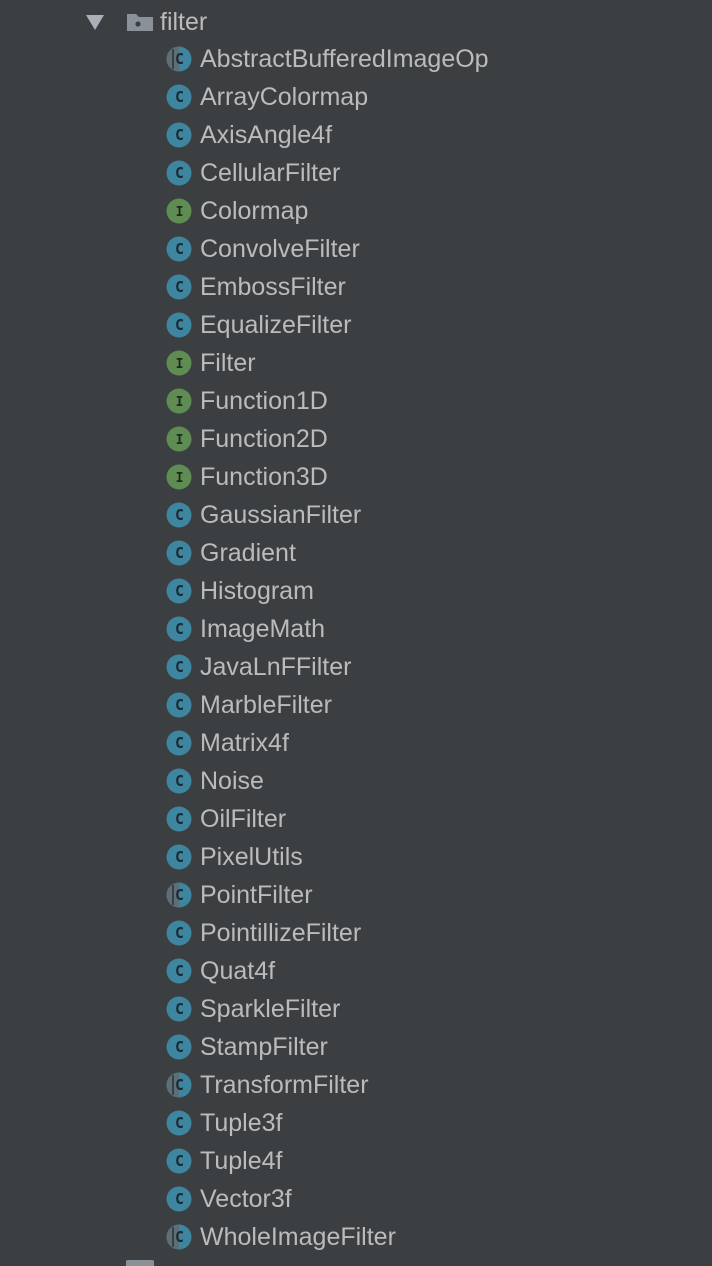 Image resolution: width=712 pixels, height=1266 pixels. Describe the element at coordinates (356, 1161) in the screenshot. I see `tree-item: C Tuple4f` at that location.